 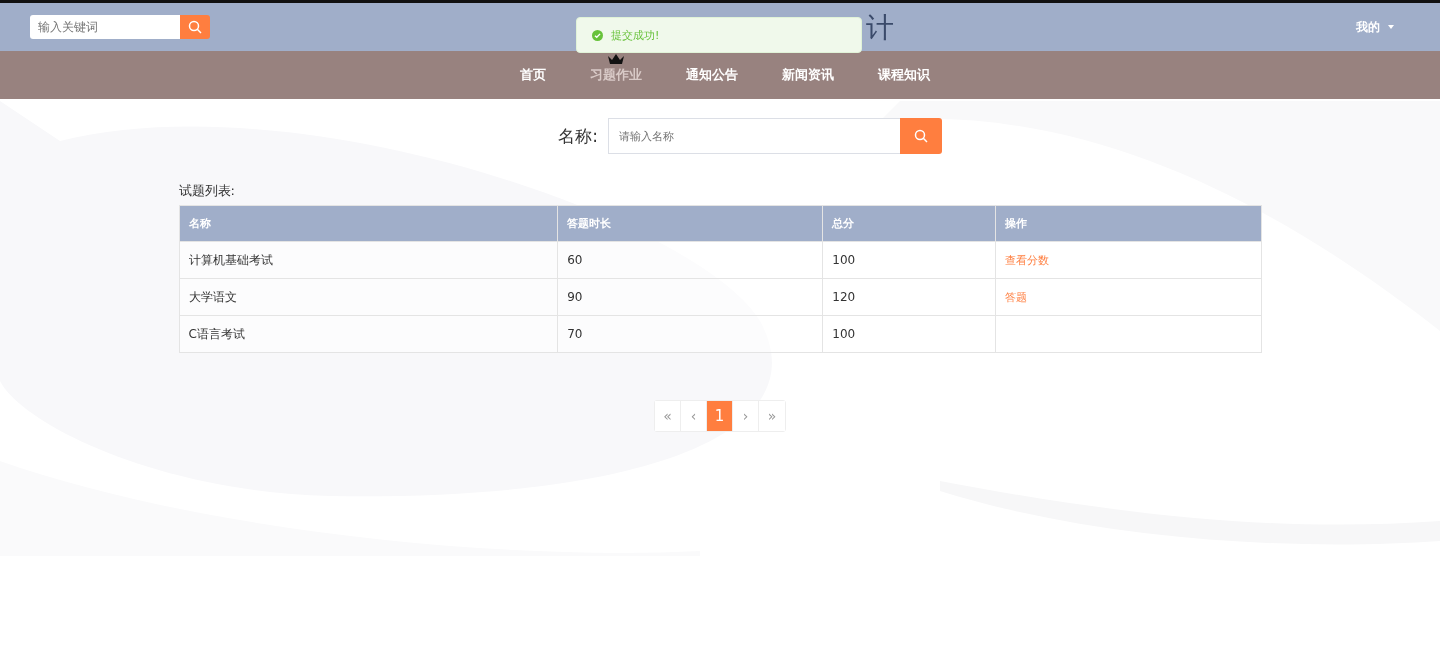 What do you see at coordinates (808, 75) in the screenshot?
I see `nav-item: 新闻资讯` at bounding box center [808, 75].